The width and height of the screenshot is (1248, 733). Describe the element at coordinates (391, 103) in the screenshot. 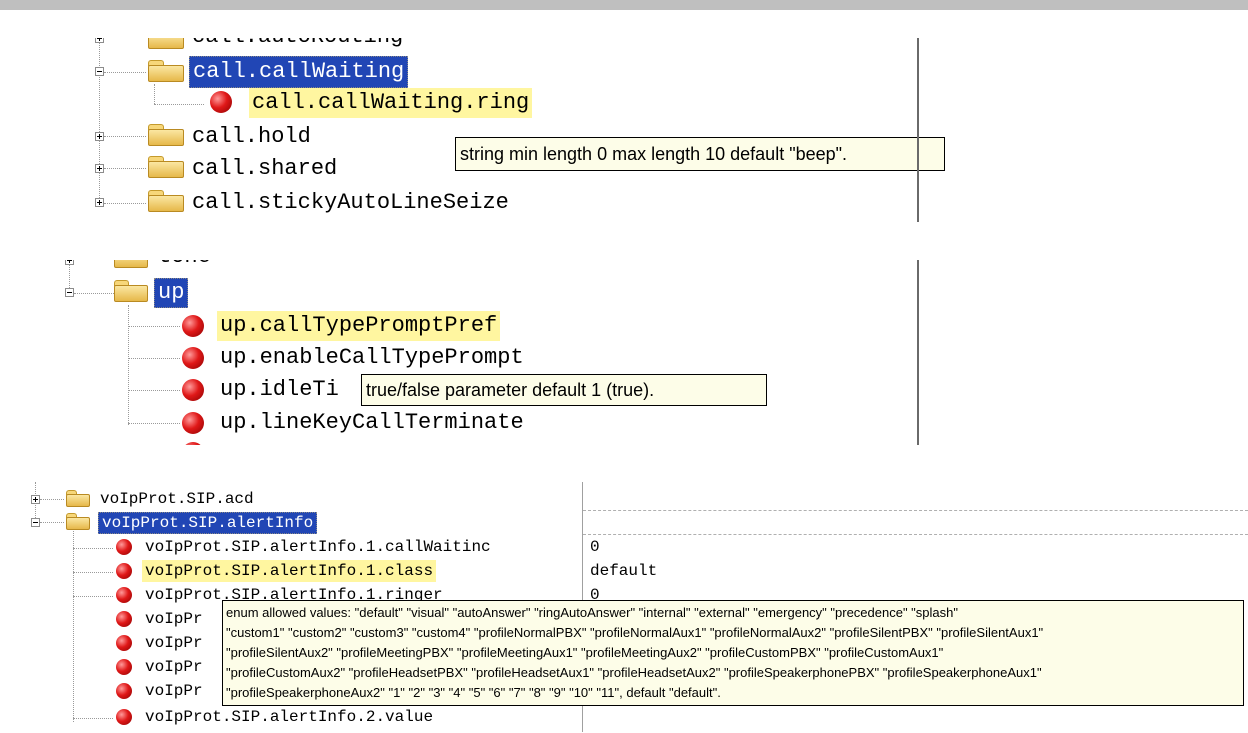

I see `tree-item-ring: call.callWaiting.ring` at that location.